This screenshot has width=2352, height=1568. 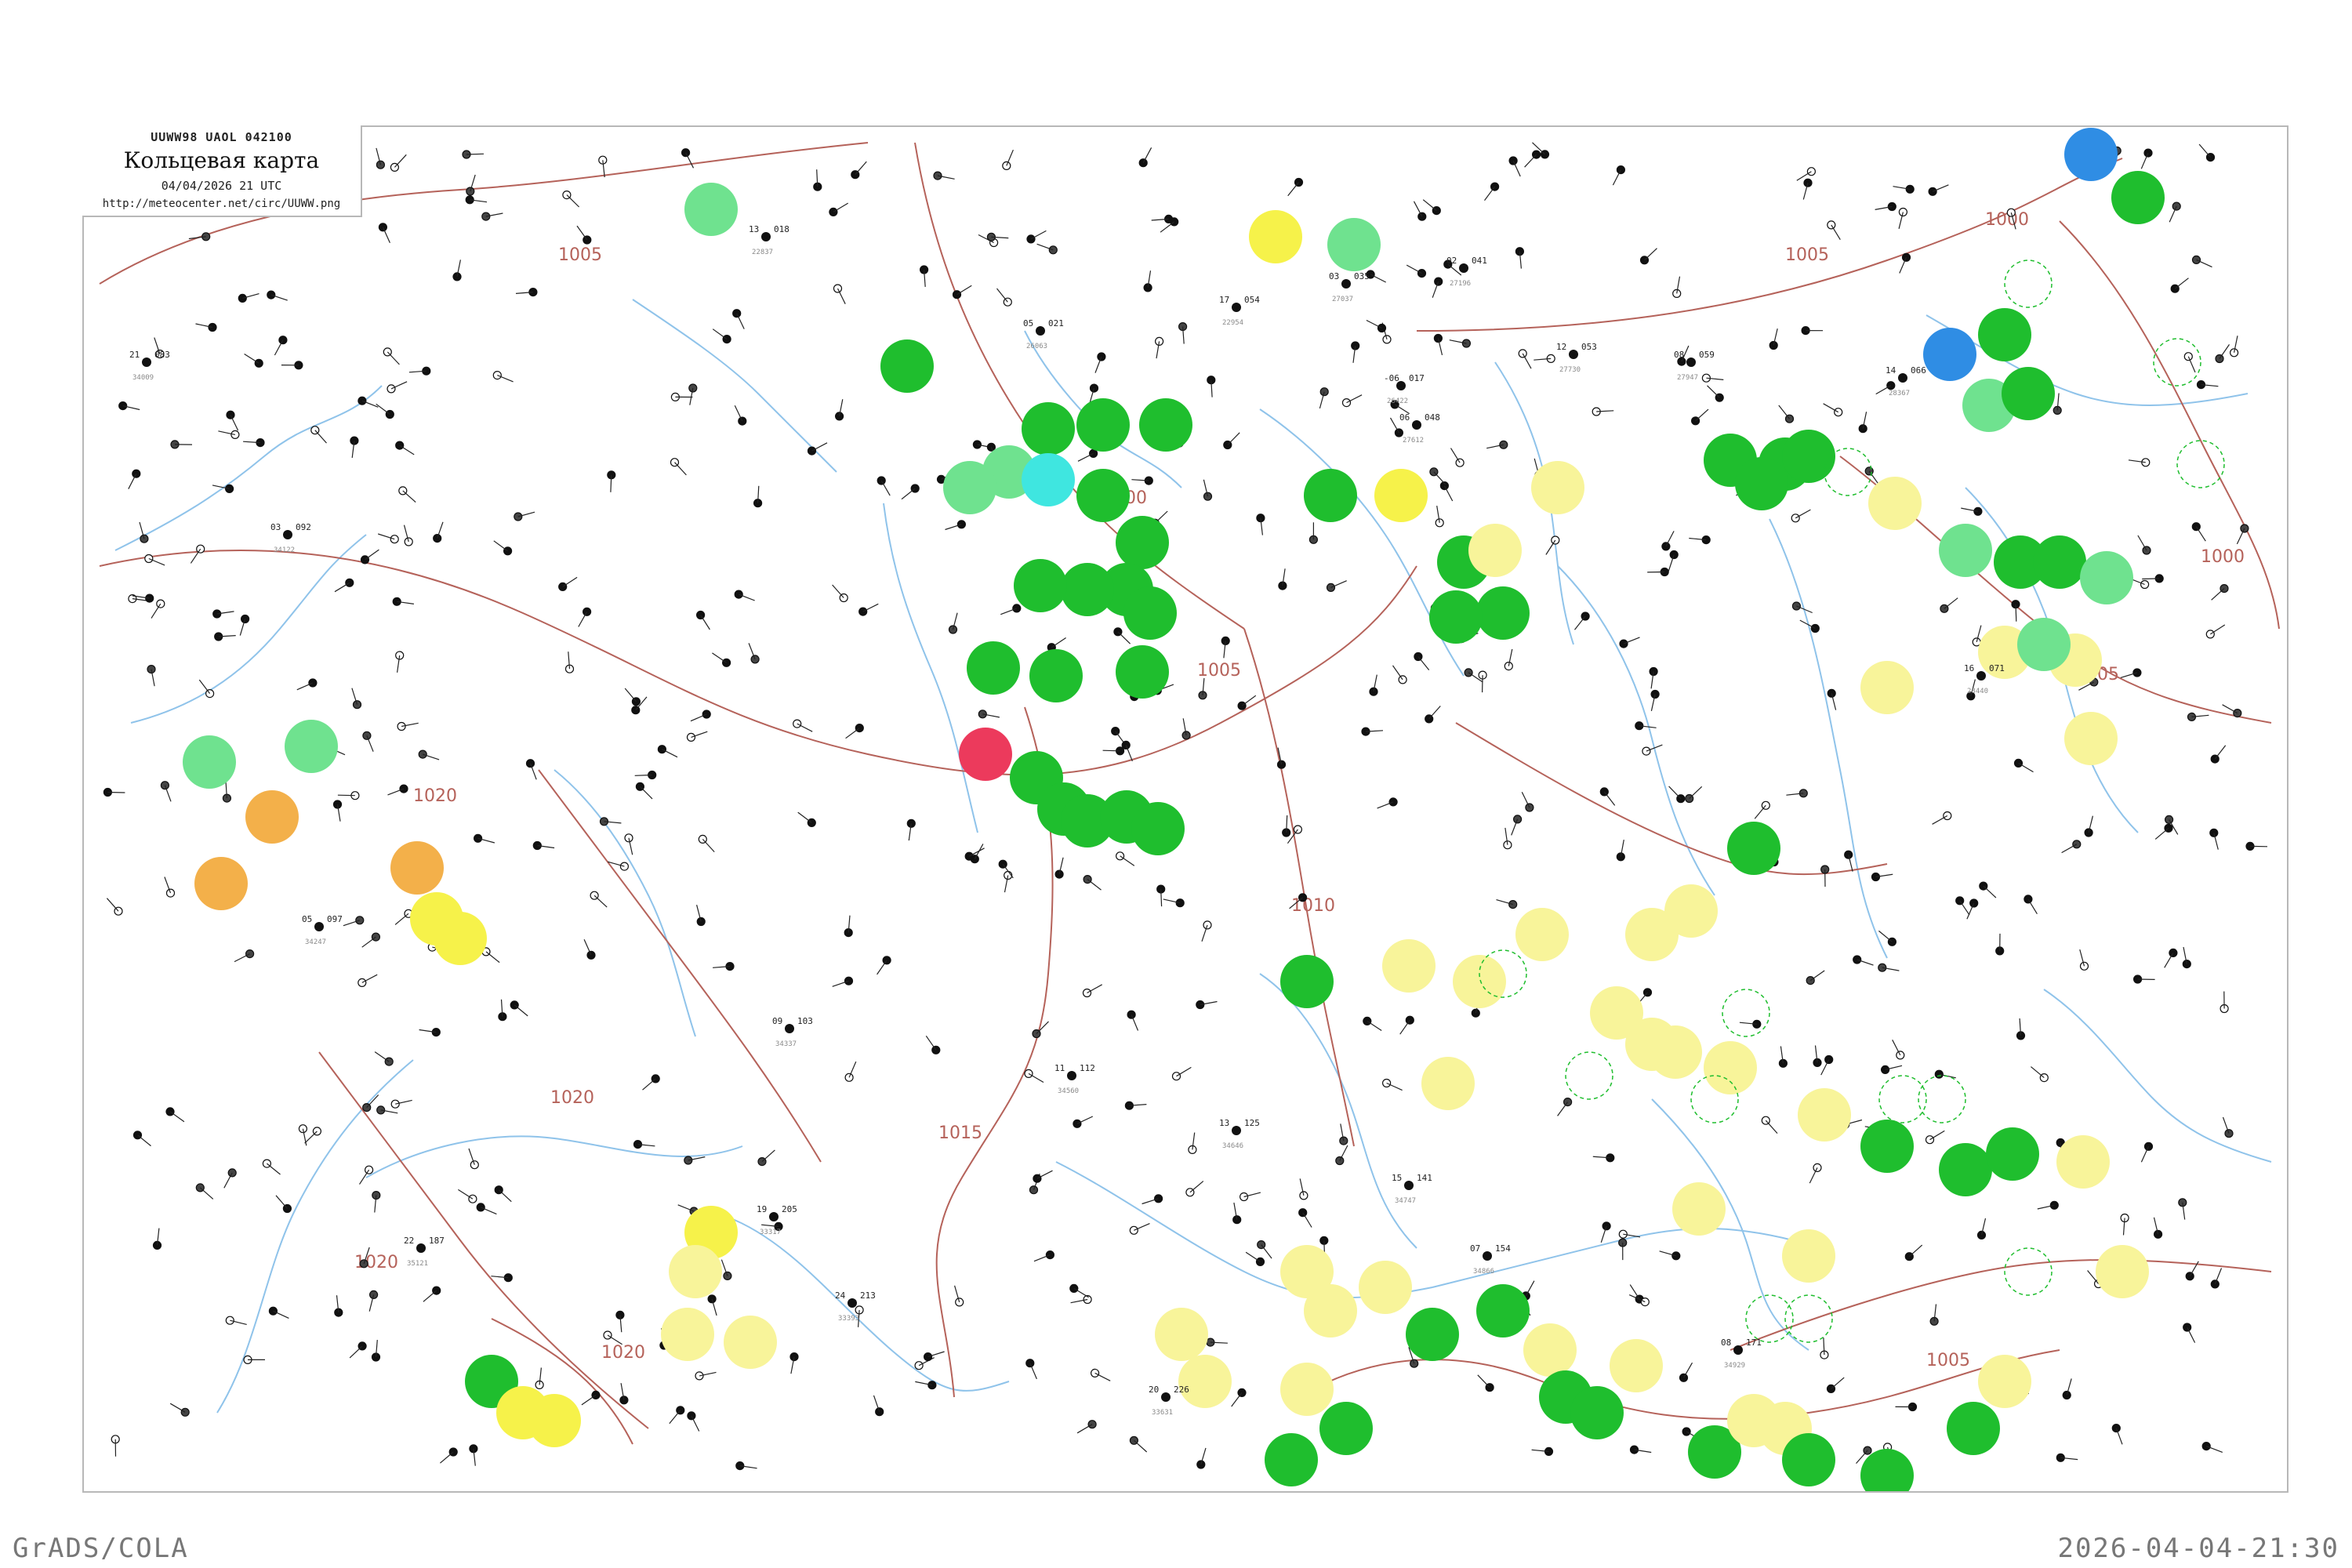 What do you see at coordinates (1688, 378) in the screenshot?
I see `station-id: 27947` at bounding box center [1688, 378].